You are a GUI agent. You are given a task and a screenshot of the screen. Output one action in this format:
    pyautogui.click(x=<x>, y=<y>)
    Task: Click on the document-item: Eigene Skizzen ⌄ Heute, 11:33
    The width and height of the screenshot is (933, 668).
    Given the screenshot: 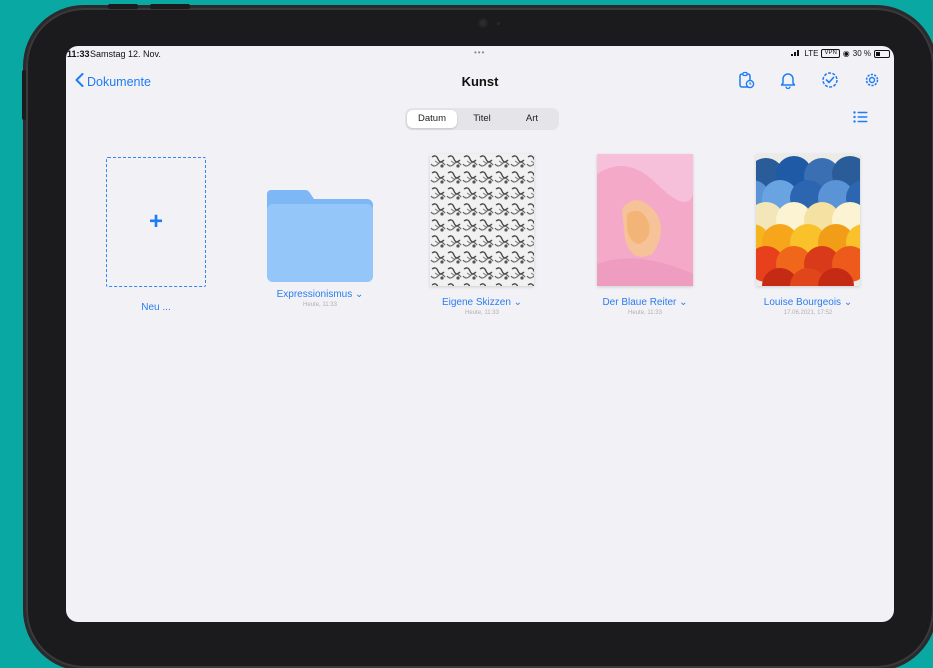 What is the action you would take?
    pyautogui.click(x=482, y=235)
    